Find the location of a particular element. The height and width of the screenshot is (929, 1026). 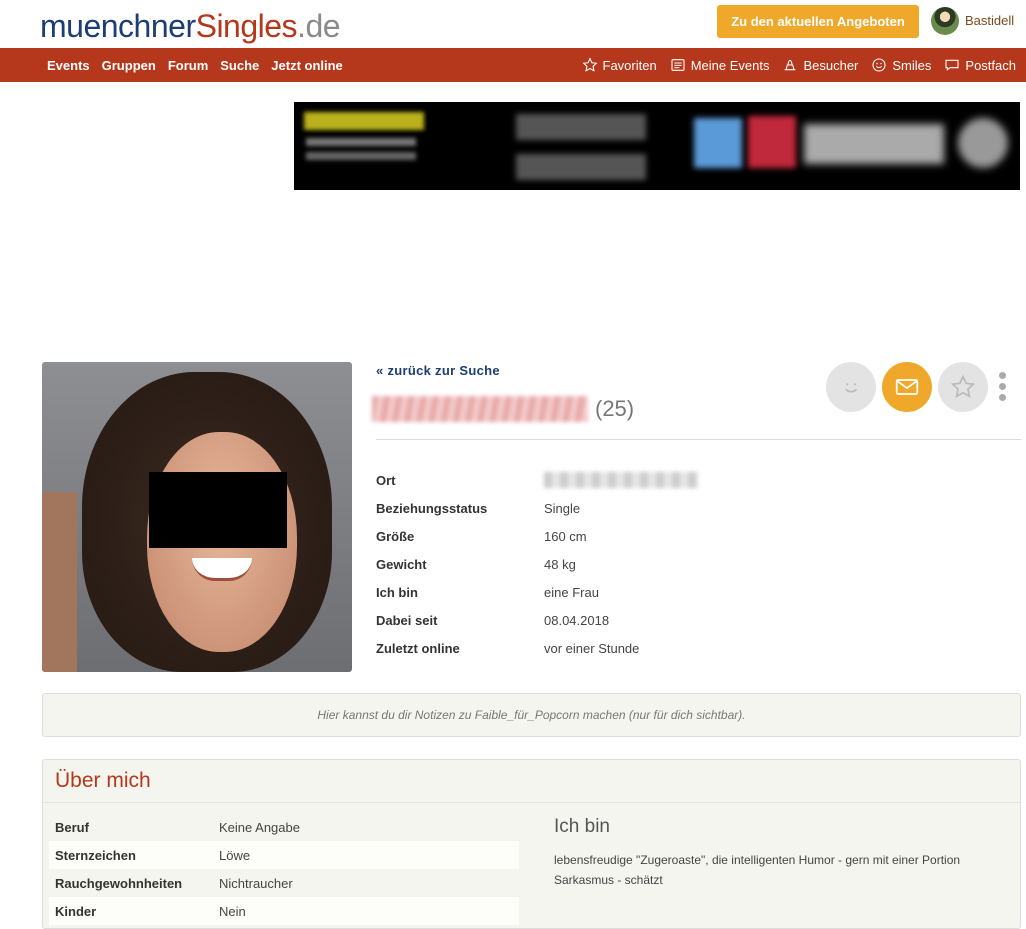

logo-part-1: muenchner is located at coordinates (118, 26).